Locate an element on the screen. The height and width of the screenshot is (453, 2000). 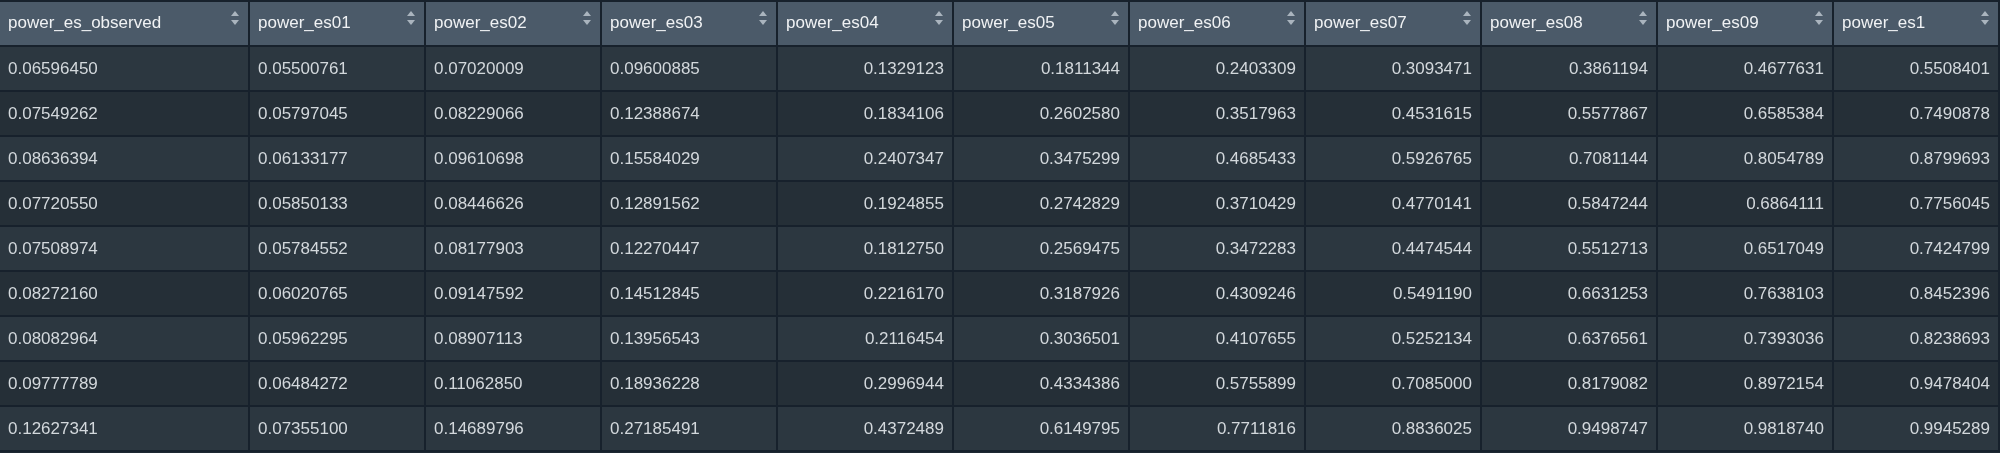
table-cell: 0.5508401 is located at coordinates (1917, 69).